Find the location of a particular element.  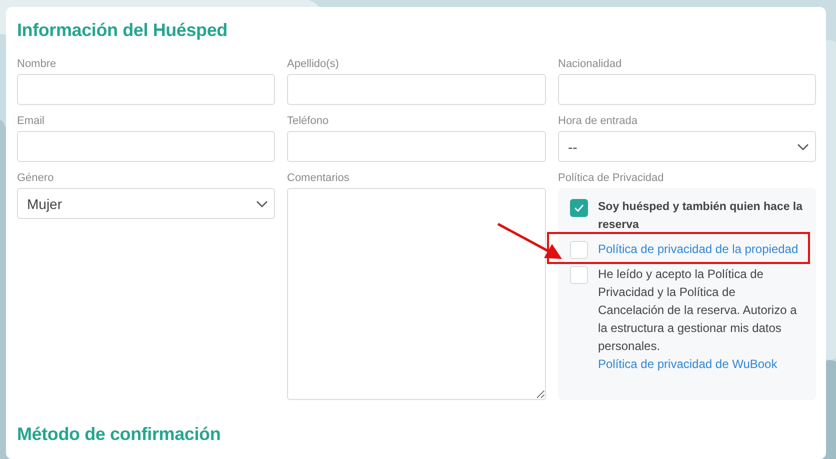

field-label: Hora de entrada is located at coordinates (598, 122).